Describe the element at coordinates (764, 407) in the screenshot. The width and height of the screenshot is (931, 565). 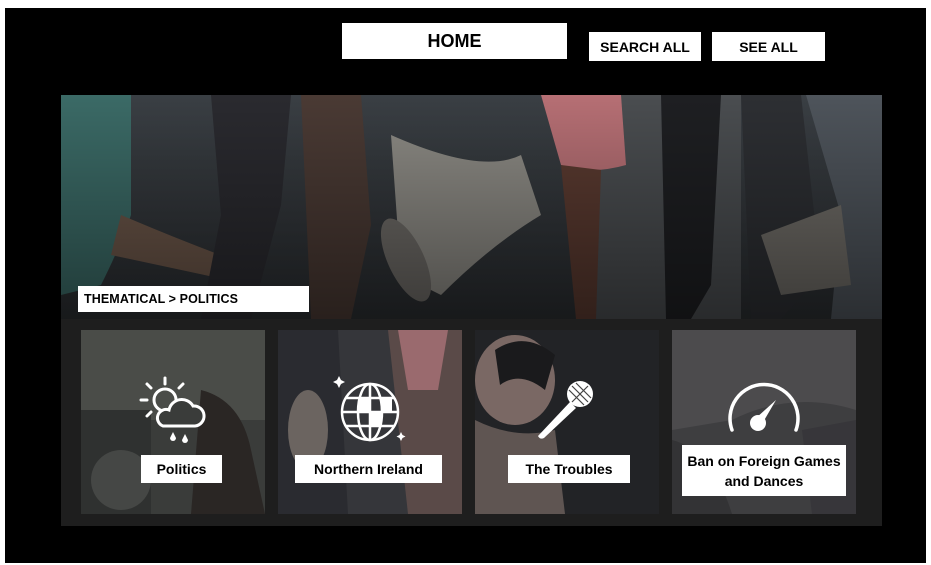
I see `speedometer-gauge-icon` at that location.